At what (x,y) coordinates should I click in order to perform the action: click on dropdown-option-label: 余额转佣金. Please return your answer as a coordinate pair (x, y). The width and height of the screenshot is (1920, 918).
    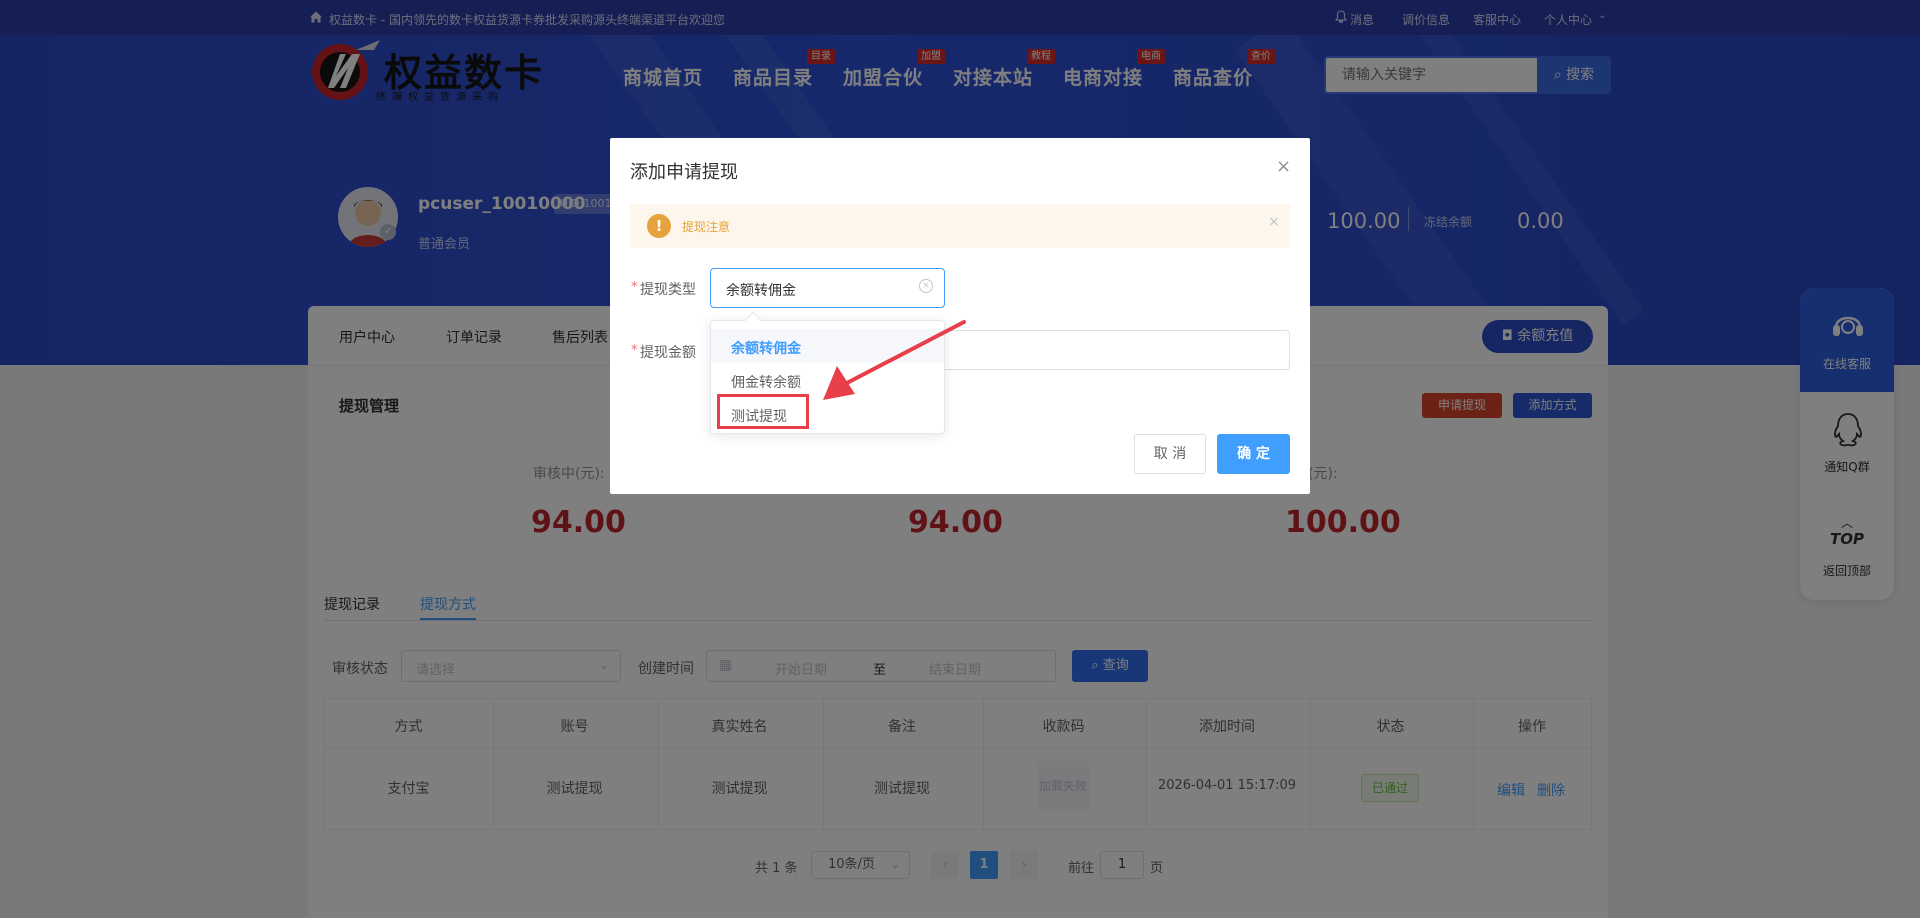
    Looking at the image, I should click on (766, 349).